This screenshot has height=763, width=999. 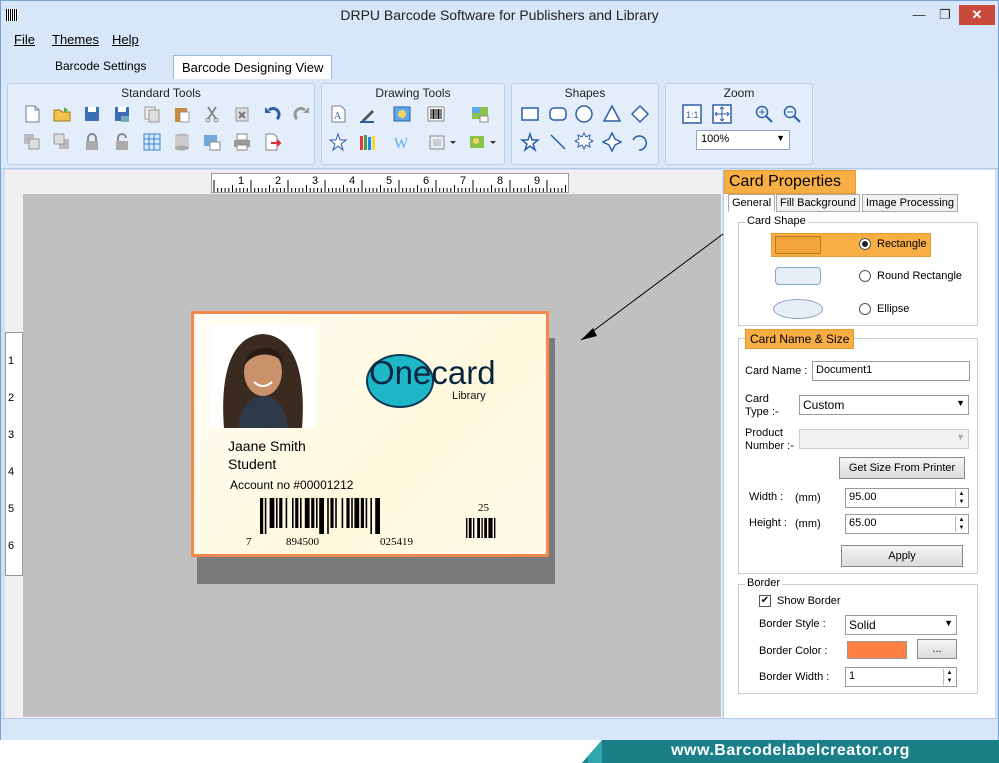 What do you see at coordinates (182, 142) in the screenshot?
I see `database-icon` at bounding box center [182, 142].